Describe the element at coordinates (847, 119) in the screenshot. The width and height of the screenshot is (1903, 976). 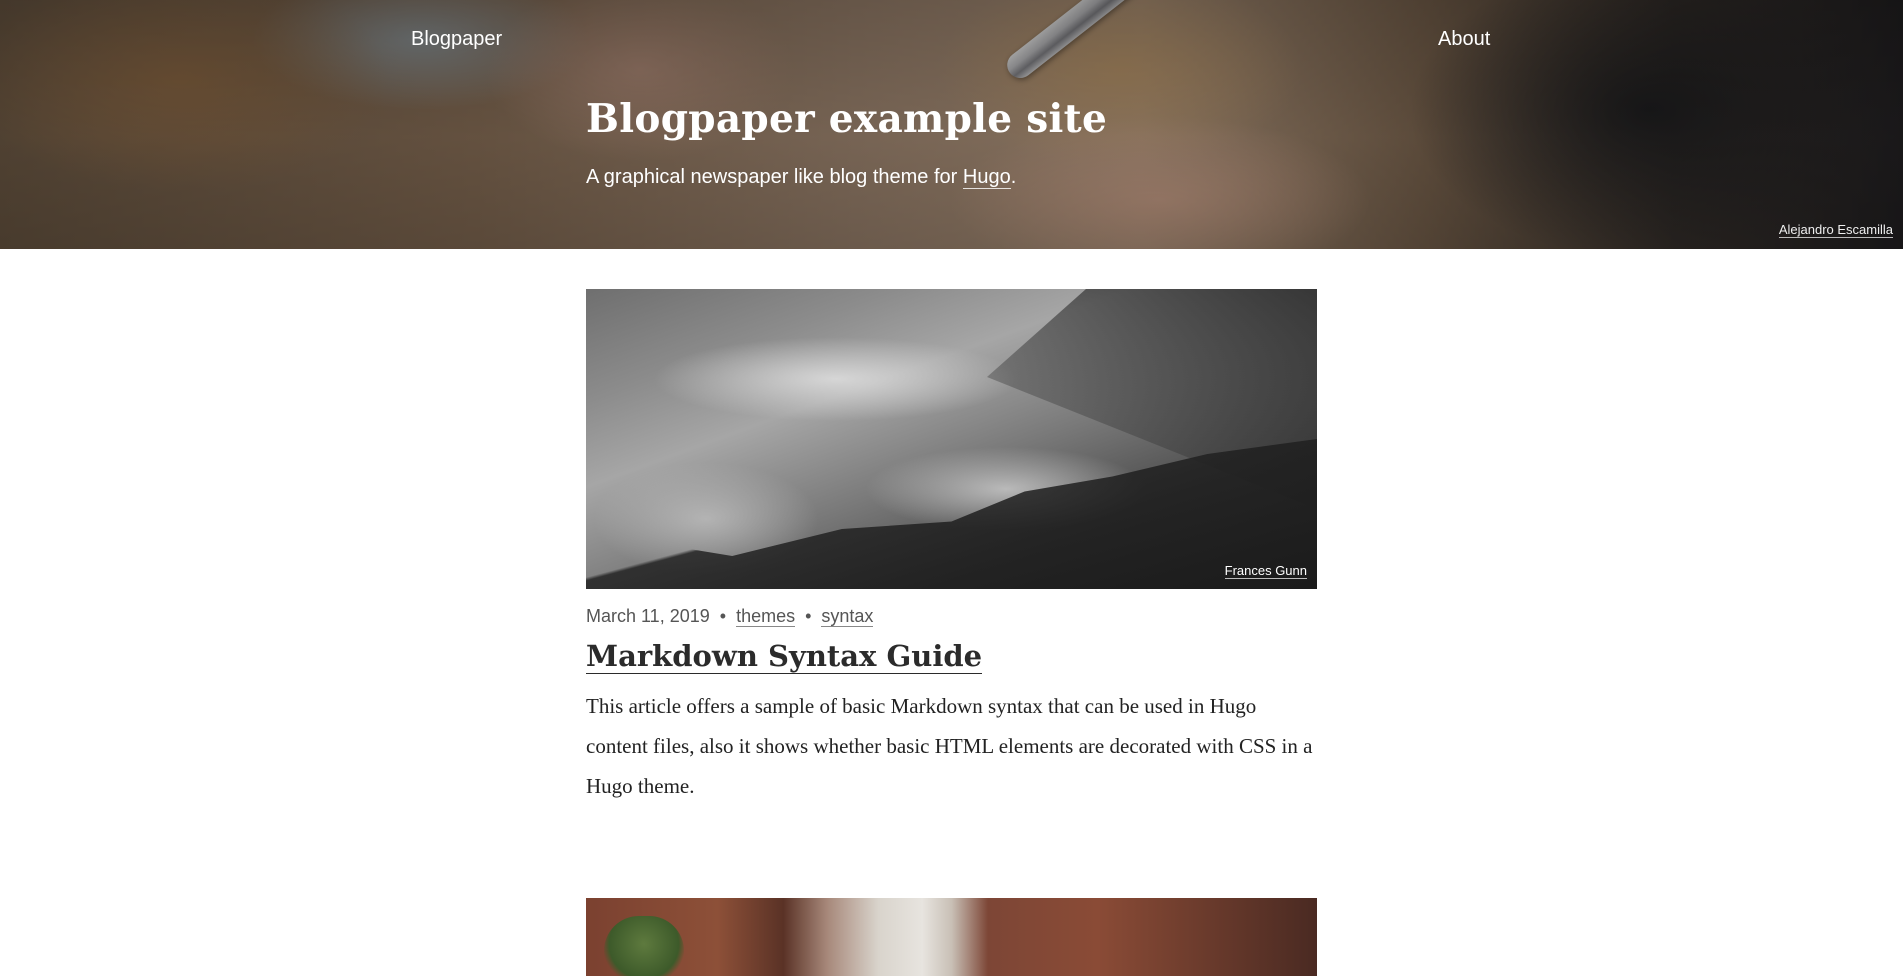
I see `site-title: Blogpaper example site` at that location.